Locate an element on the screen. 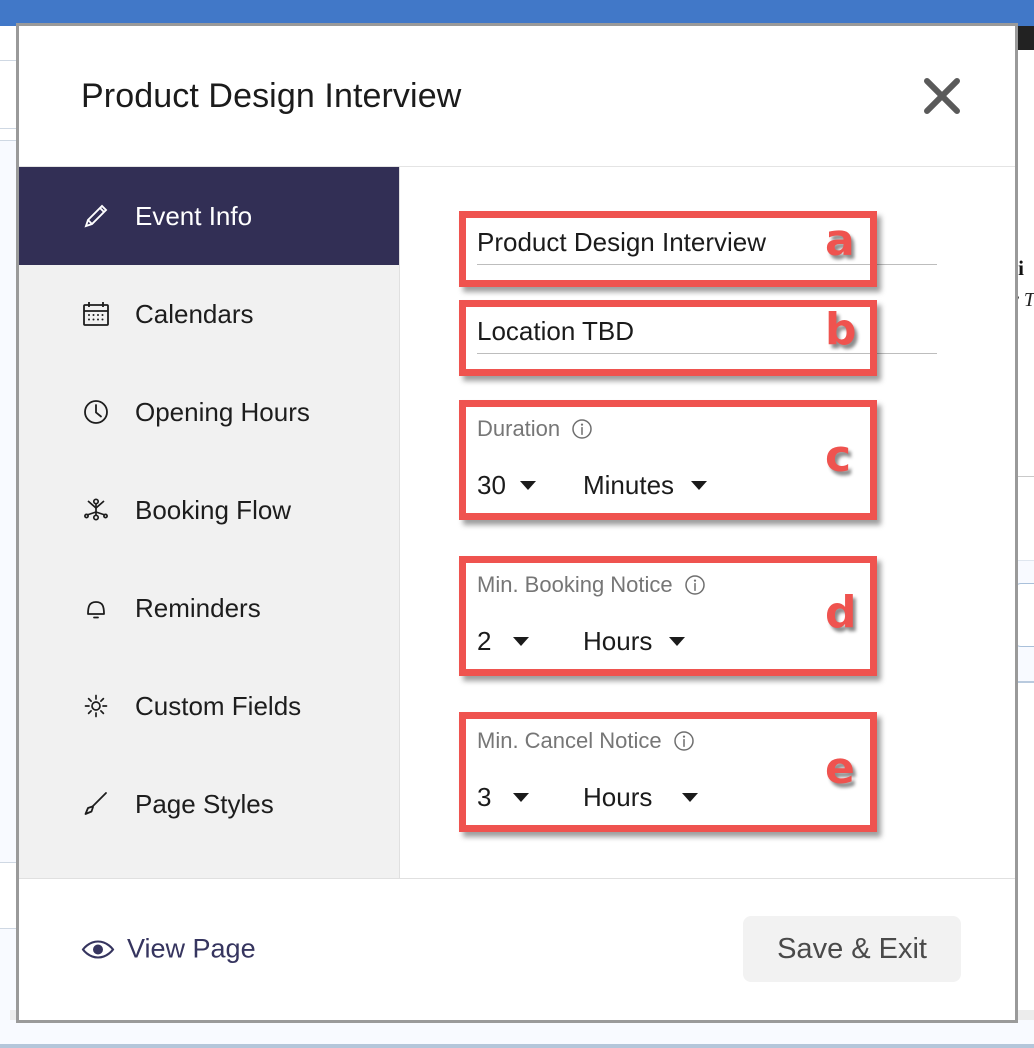  sidebar-item-label: Reminders is located at coordinates (198, 607).